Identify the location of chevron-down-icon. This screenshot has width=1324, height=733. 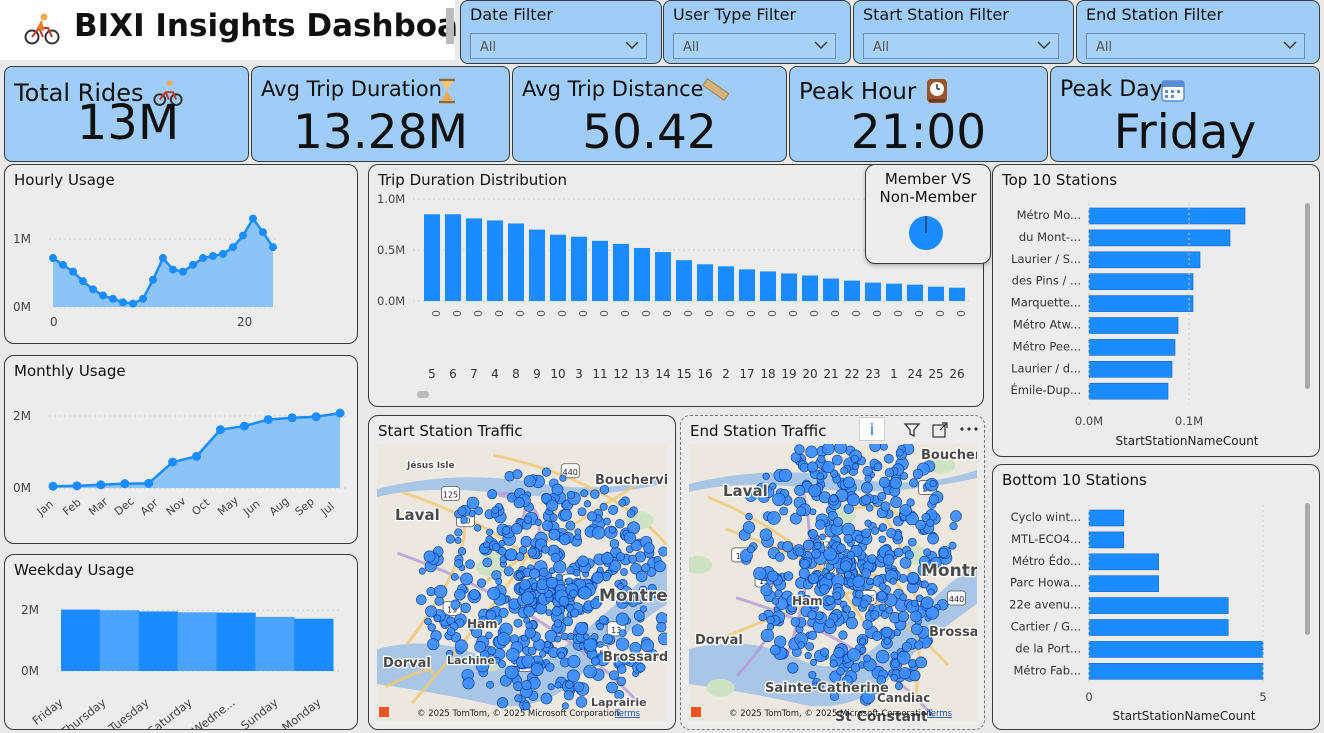
(632, 45).